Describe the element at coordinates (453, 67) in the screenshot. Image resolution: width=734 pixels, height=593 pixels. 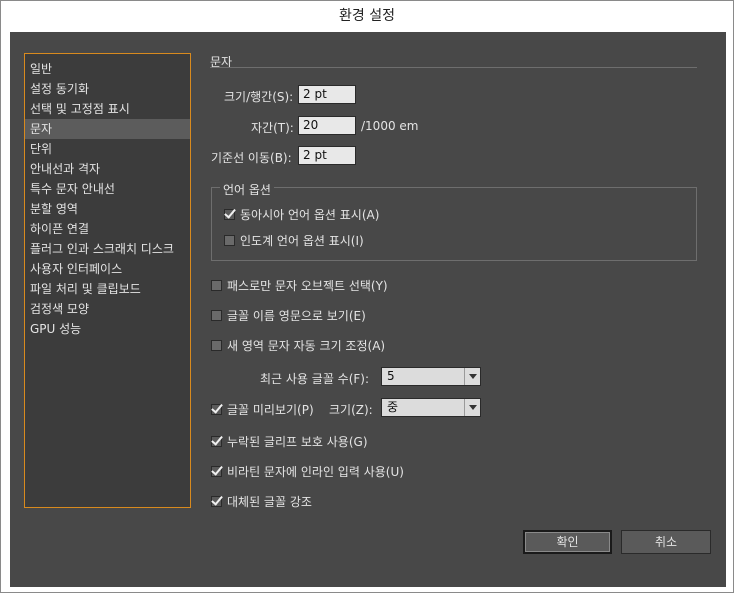
I see `section-divider` at that location.